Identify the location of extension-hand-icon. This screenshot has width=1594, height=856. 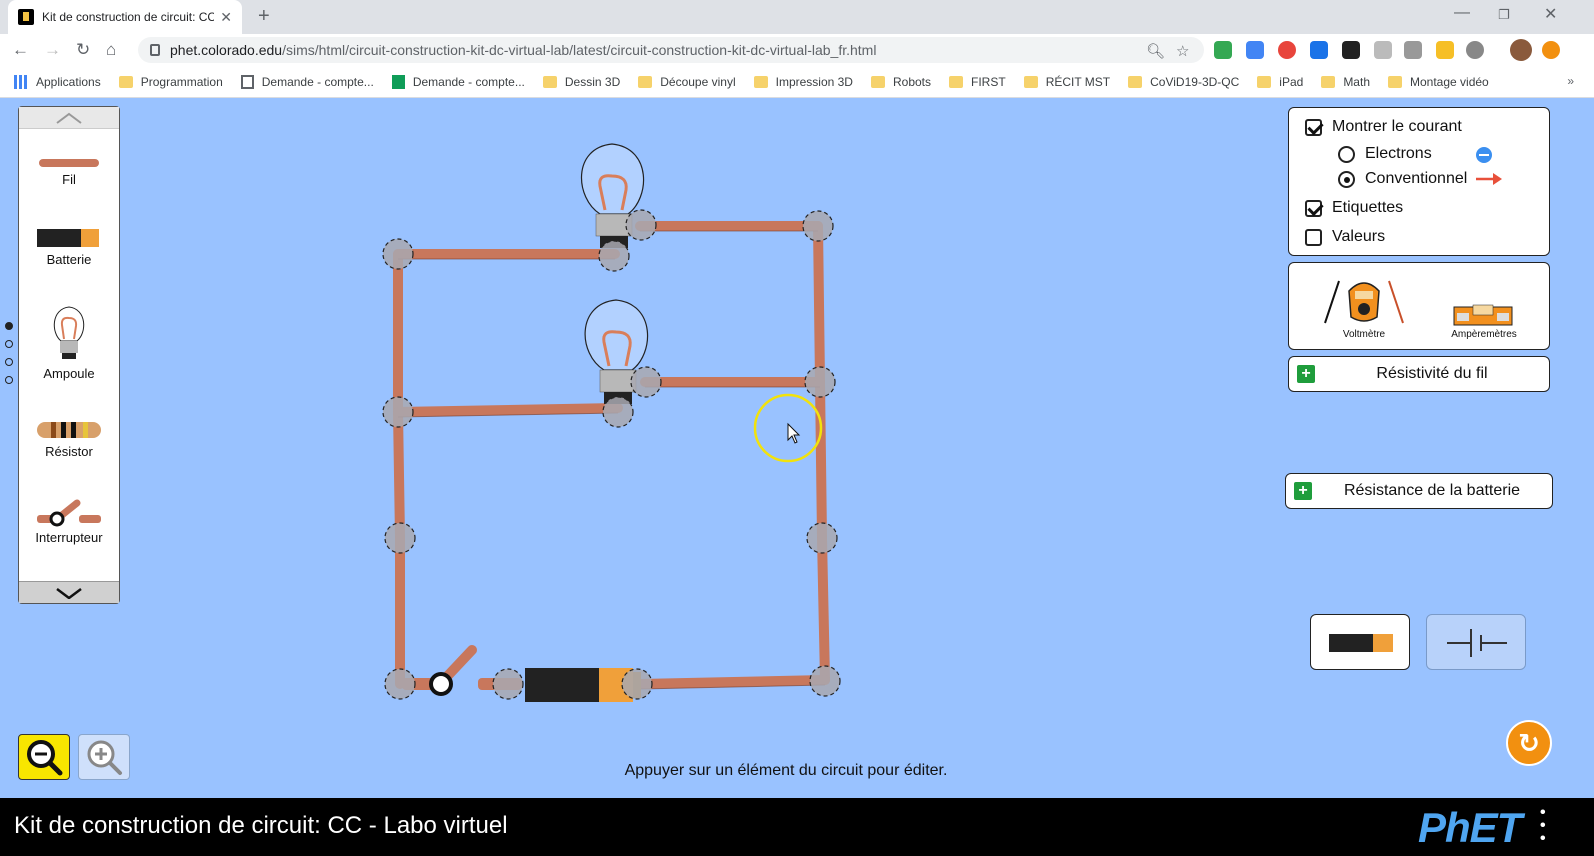
(1445, 50).